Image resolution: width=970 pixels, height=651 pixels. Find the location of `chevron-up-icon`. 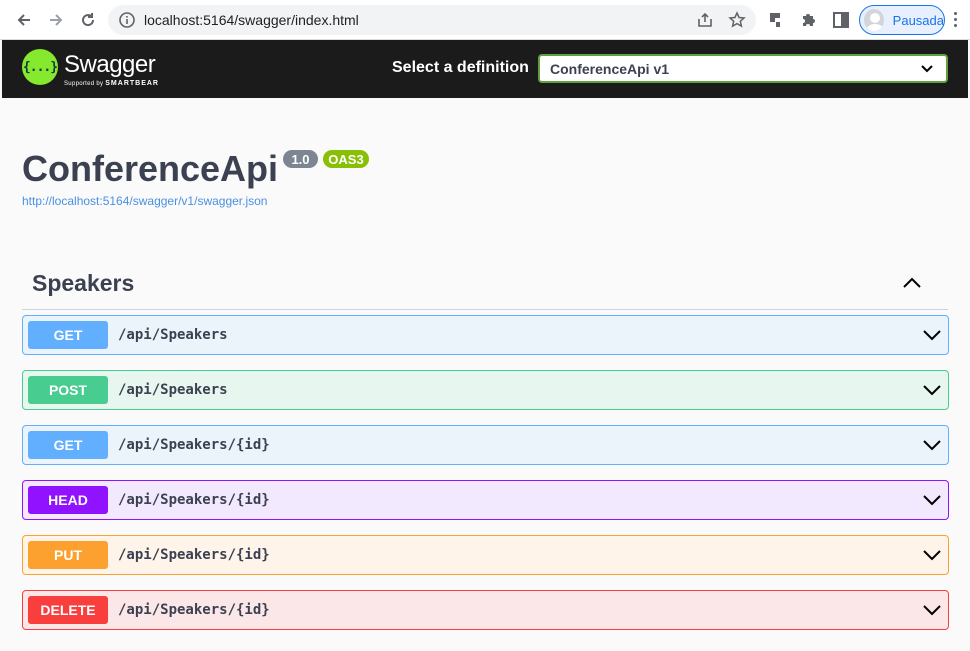

chevron-up-icon is located at coordinates (912, 283).